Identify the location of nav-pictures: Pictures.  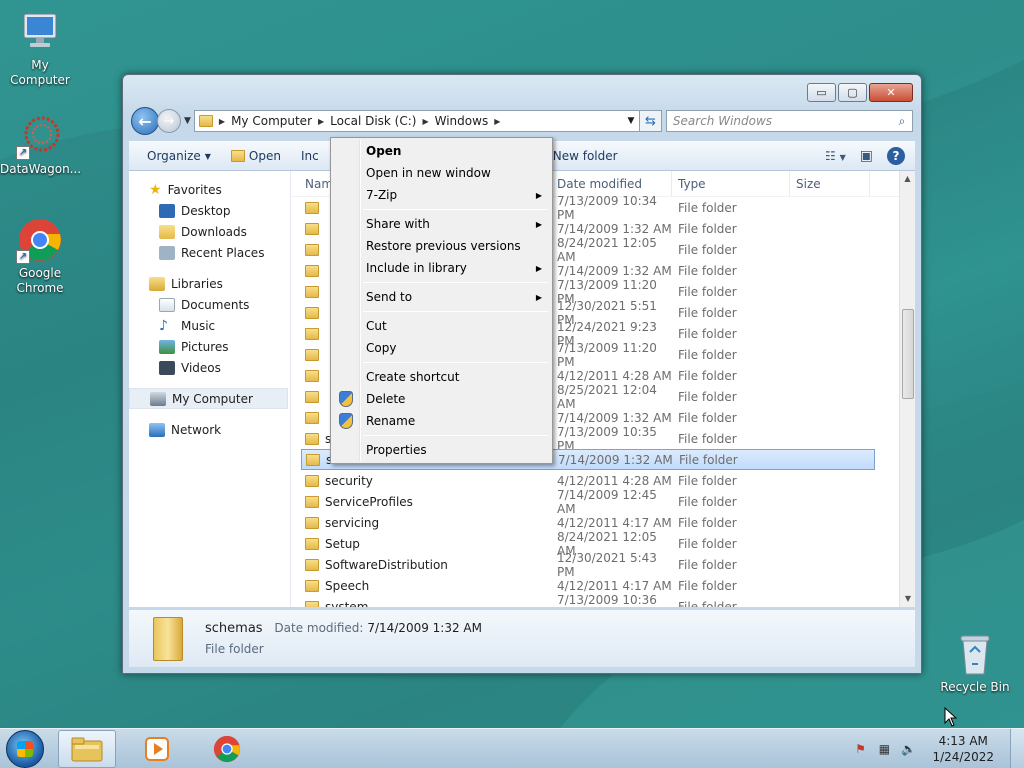
(209, 346).